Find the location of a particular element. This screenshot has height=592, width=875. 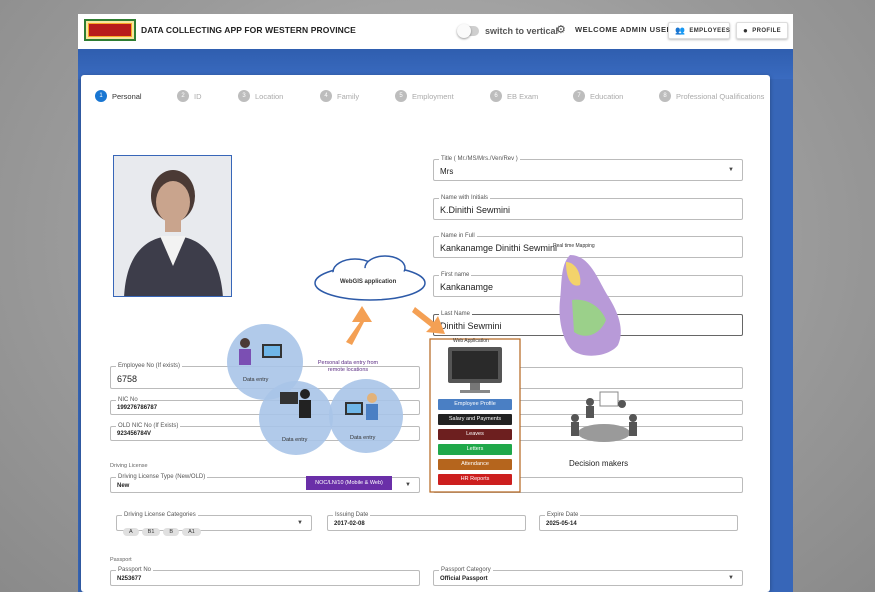

arrow-down-icon is located at coordinates (428, 320).